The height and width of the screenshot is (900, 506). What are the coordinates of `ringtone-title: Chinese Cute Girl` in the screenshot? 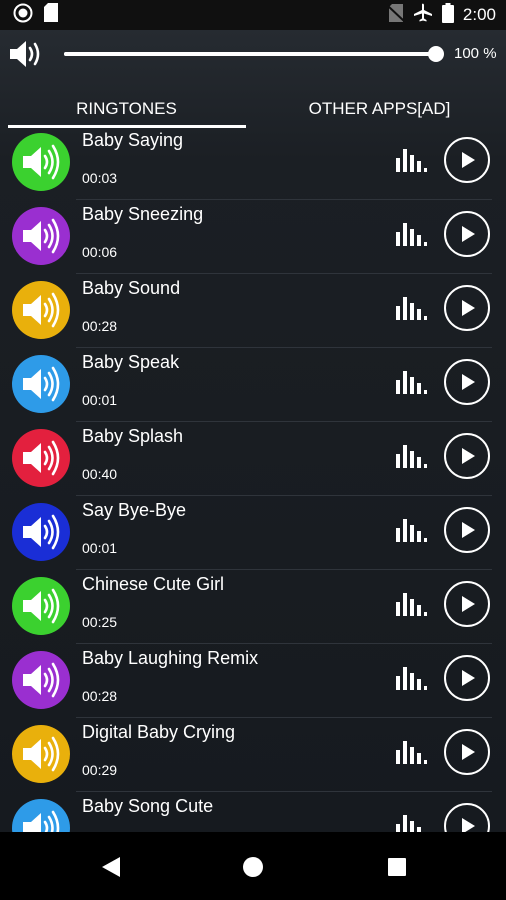 It's located at (153, 584).